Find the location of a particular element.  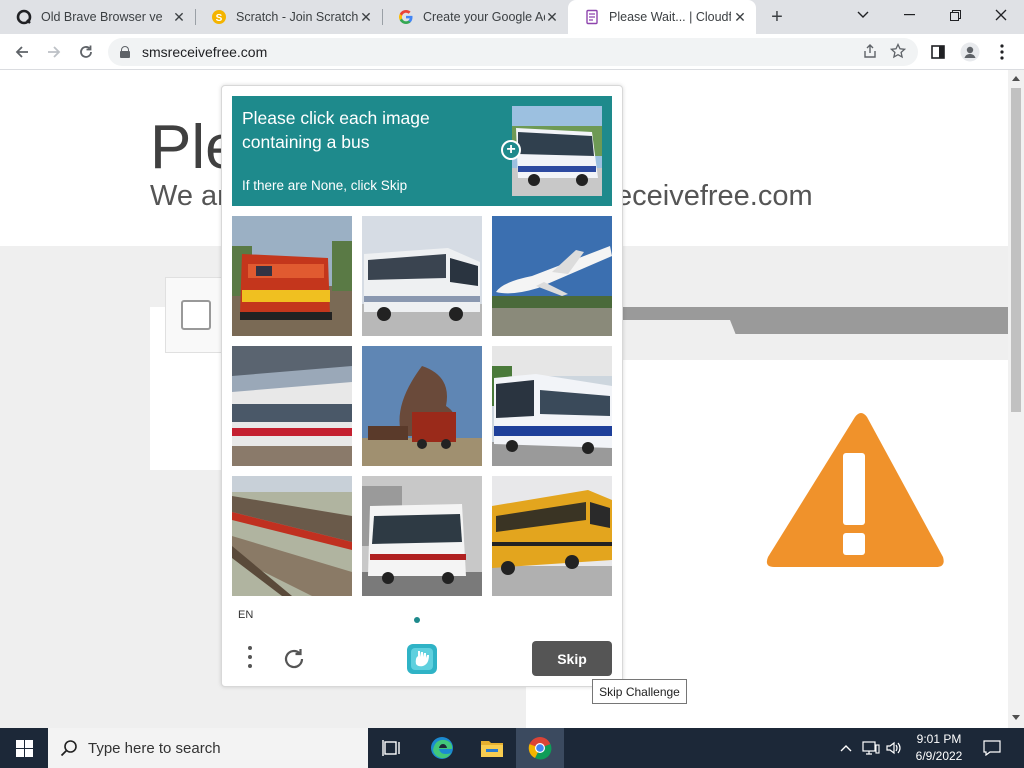

example-bus-image is located at coordinates (557, 151).